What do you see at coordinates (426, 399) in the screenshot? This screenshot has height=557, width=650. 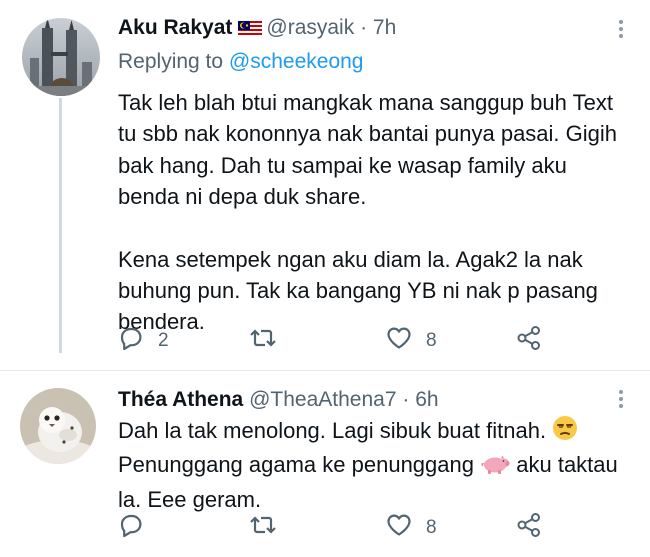 I see `timestamp: 6h` at bounding box center [426, 399].